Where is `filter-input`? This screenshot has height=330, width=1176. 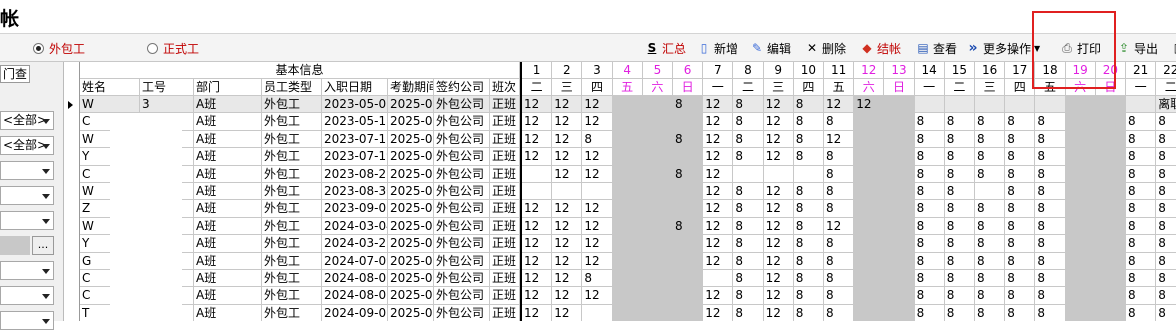 filter-input is located at coordinates (15, 245).